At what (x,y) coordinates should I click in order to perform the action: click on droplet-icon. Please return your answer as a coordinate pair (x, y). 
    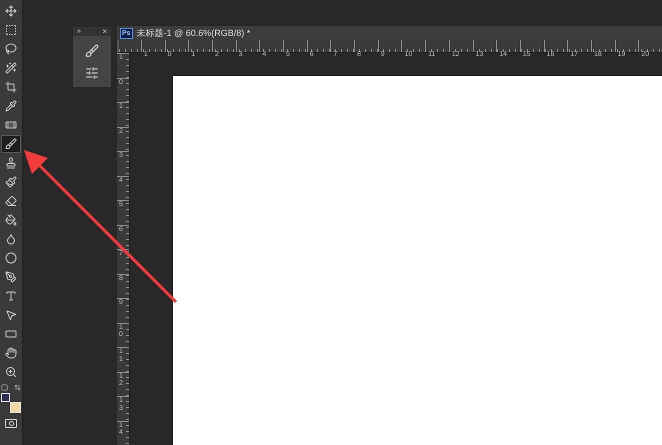
    Looking at the image, I should click on (11, 239).